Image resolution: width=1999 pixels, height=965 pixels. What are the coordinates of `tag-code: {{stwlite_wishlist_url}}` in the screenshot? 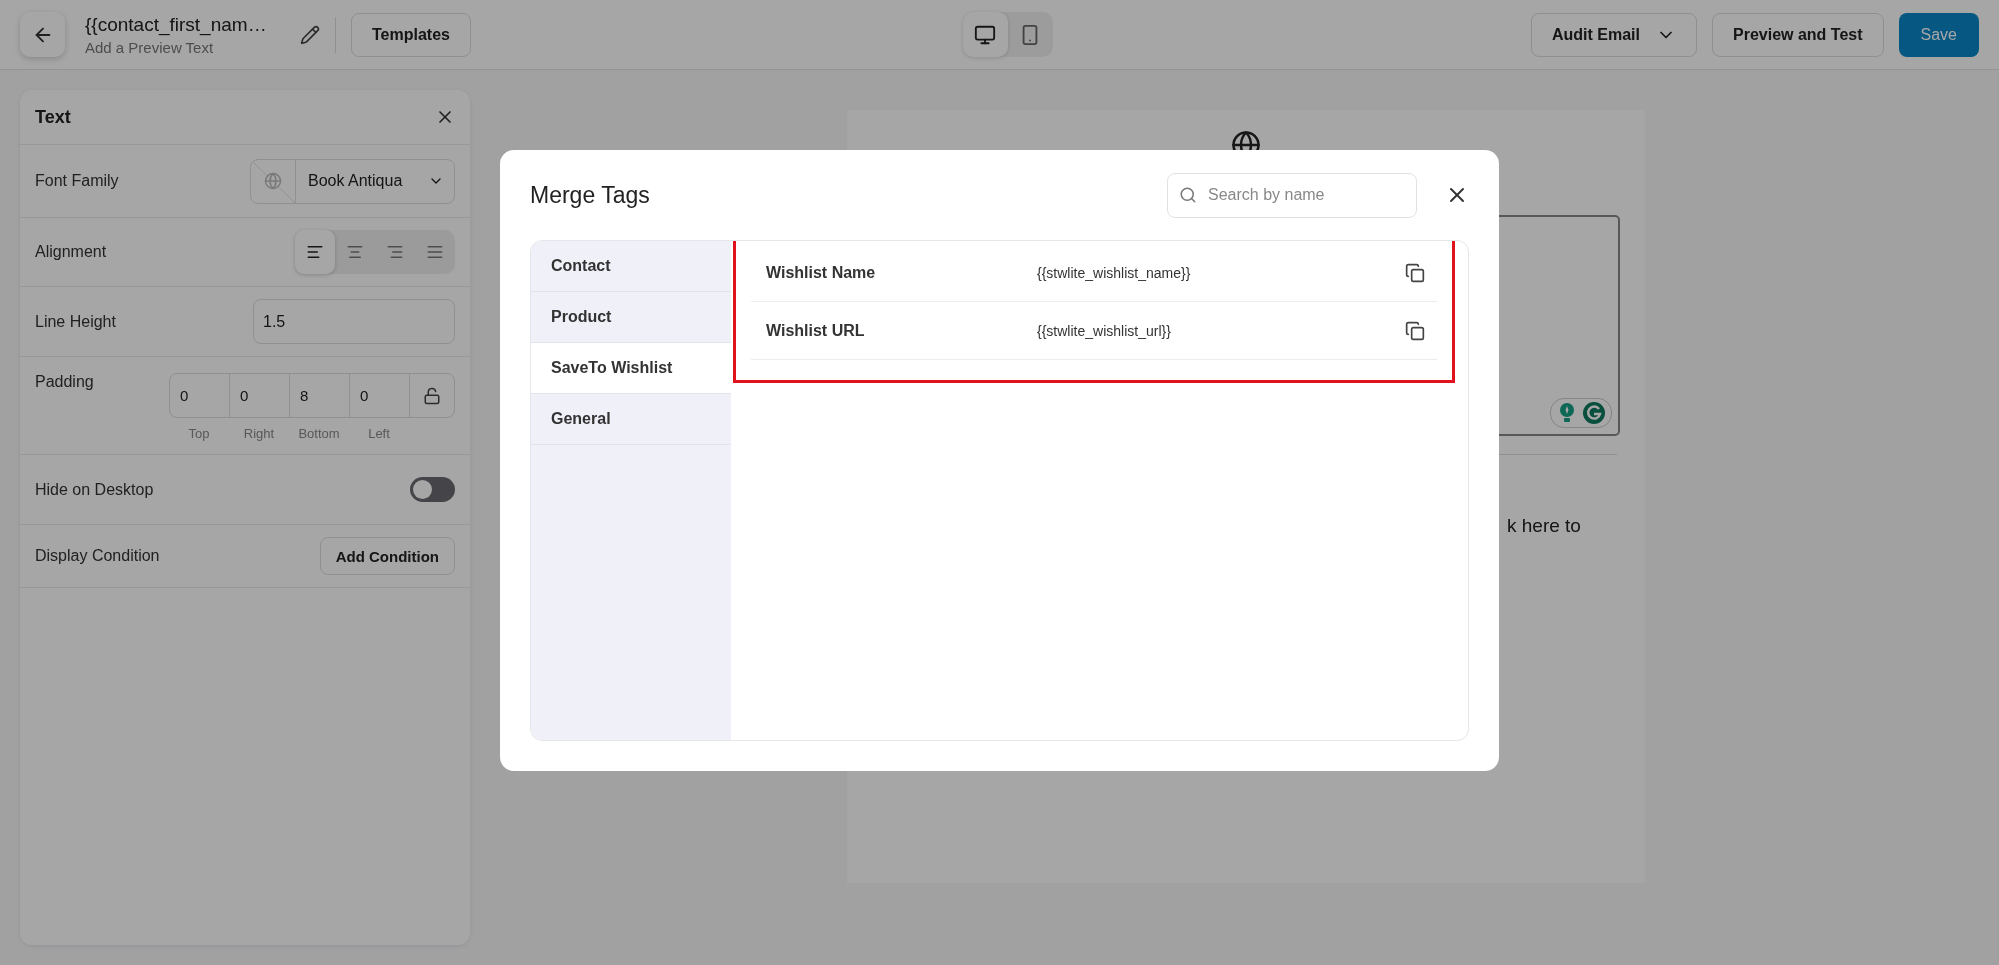 It's located at (1104, 330).